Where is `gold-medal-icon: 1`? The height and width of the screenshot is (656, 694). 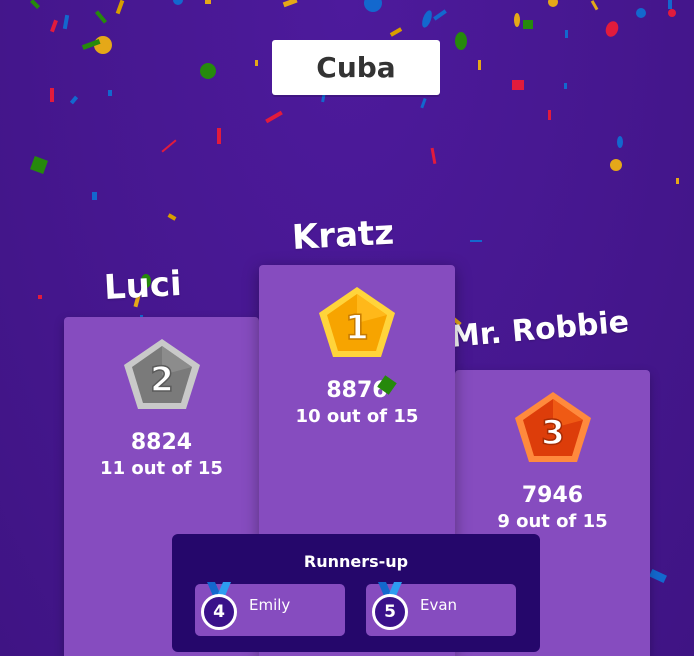 gold-medal-icon: 1 is located at coordinates (357, 322).